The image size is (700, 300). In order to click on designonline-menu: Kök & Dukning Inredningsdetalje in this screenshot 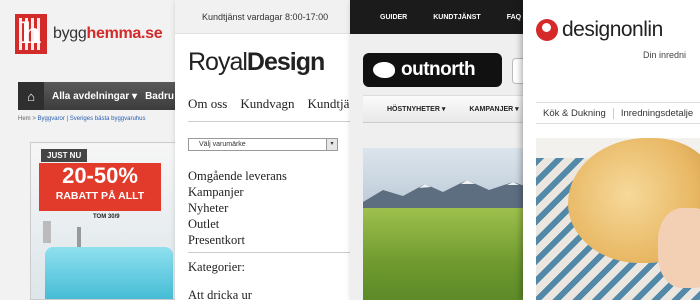, I will do `click(618, 113)`.